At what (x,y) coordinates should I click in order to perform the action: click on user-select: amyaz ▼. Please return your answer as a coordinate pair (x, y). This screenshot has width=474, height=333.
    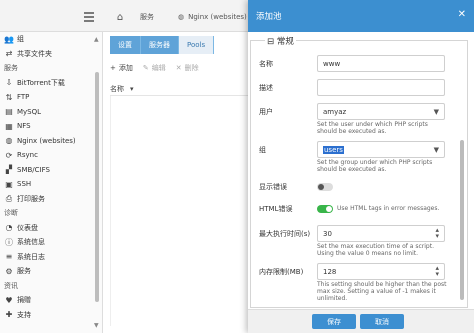
    Looking at the image, I should click on (381, 111).